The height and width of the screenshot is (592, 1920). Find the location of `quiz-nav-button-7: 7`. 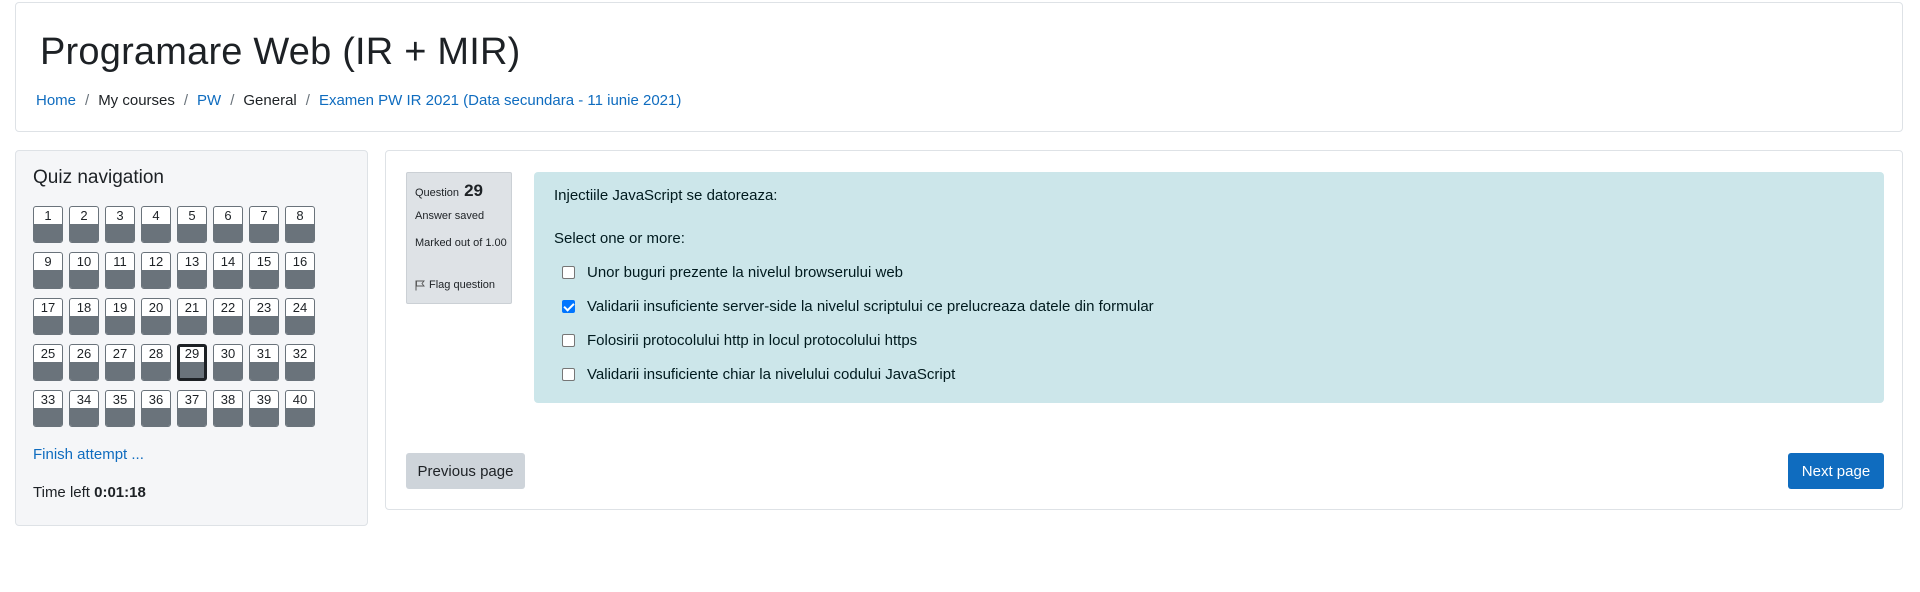

quiz-nav-button-7: 7 is located at coordinates (264, 224).